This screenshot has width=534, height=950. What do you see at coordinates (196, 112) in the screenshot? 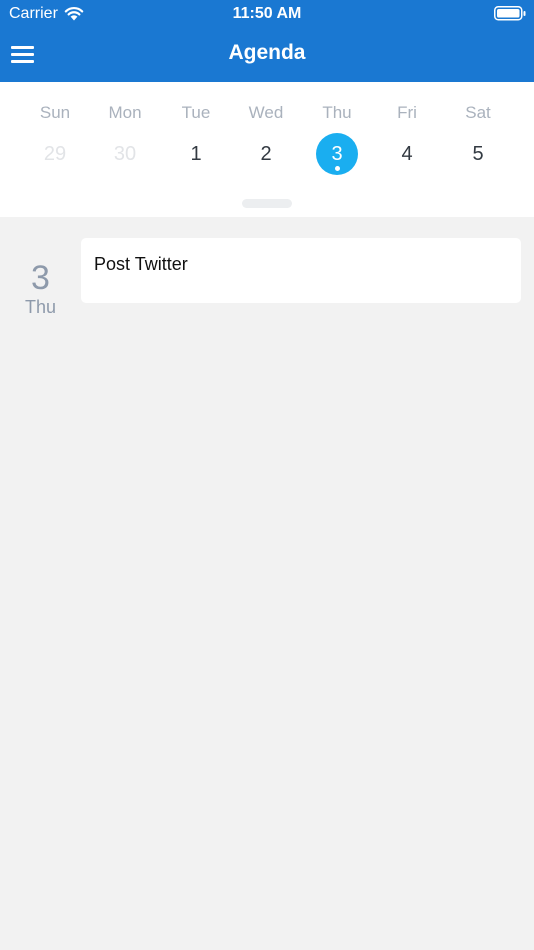
I see `weekday-label: Tue` at bounding box center [196, 112].